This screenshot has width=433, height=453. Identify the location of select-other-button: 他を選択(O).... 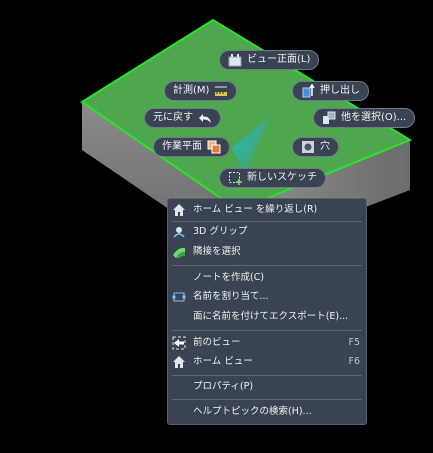
(364, 118).